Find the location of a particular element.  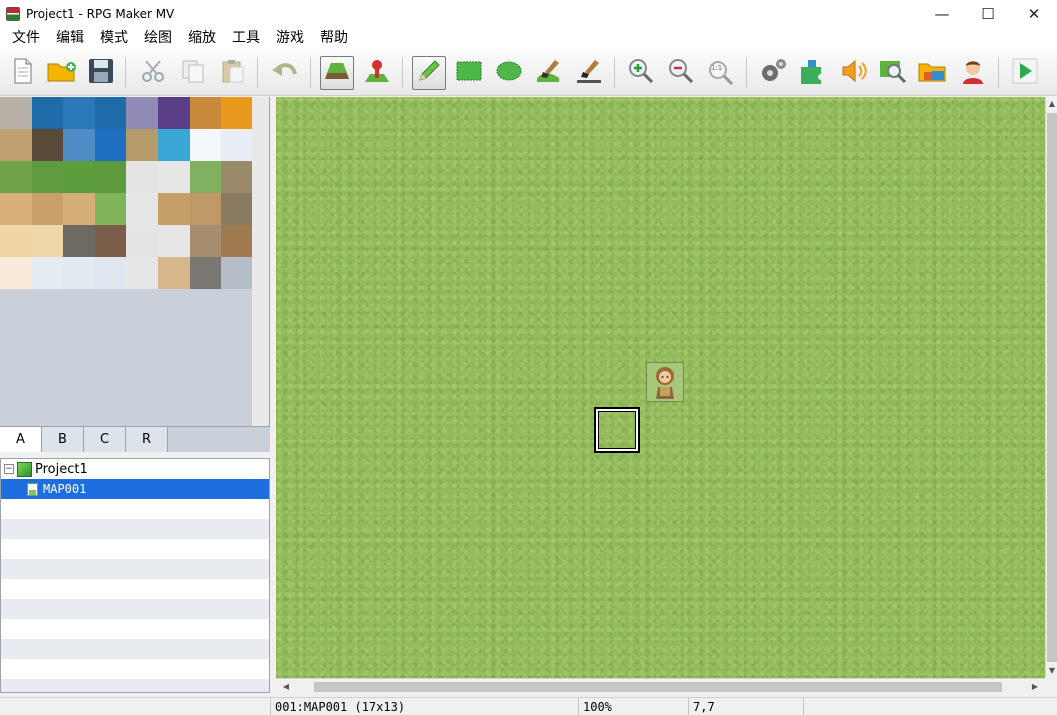

palette-scrollbar is located at coordinates (260, 261).